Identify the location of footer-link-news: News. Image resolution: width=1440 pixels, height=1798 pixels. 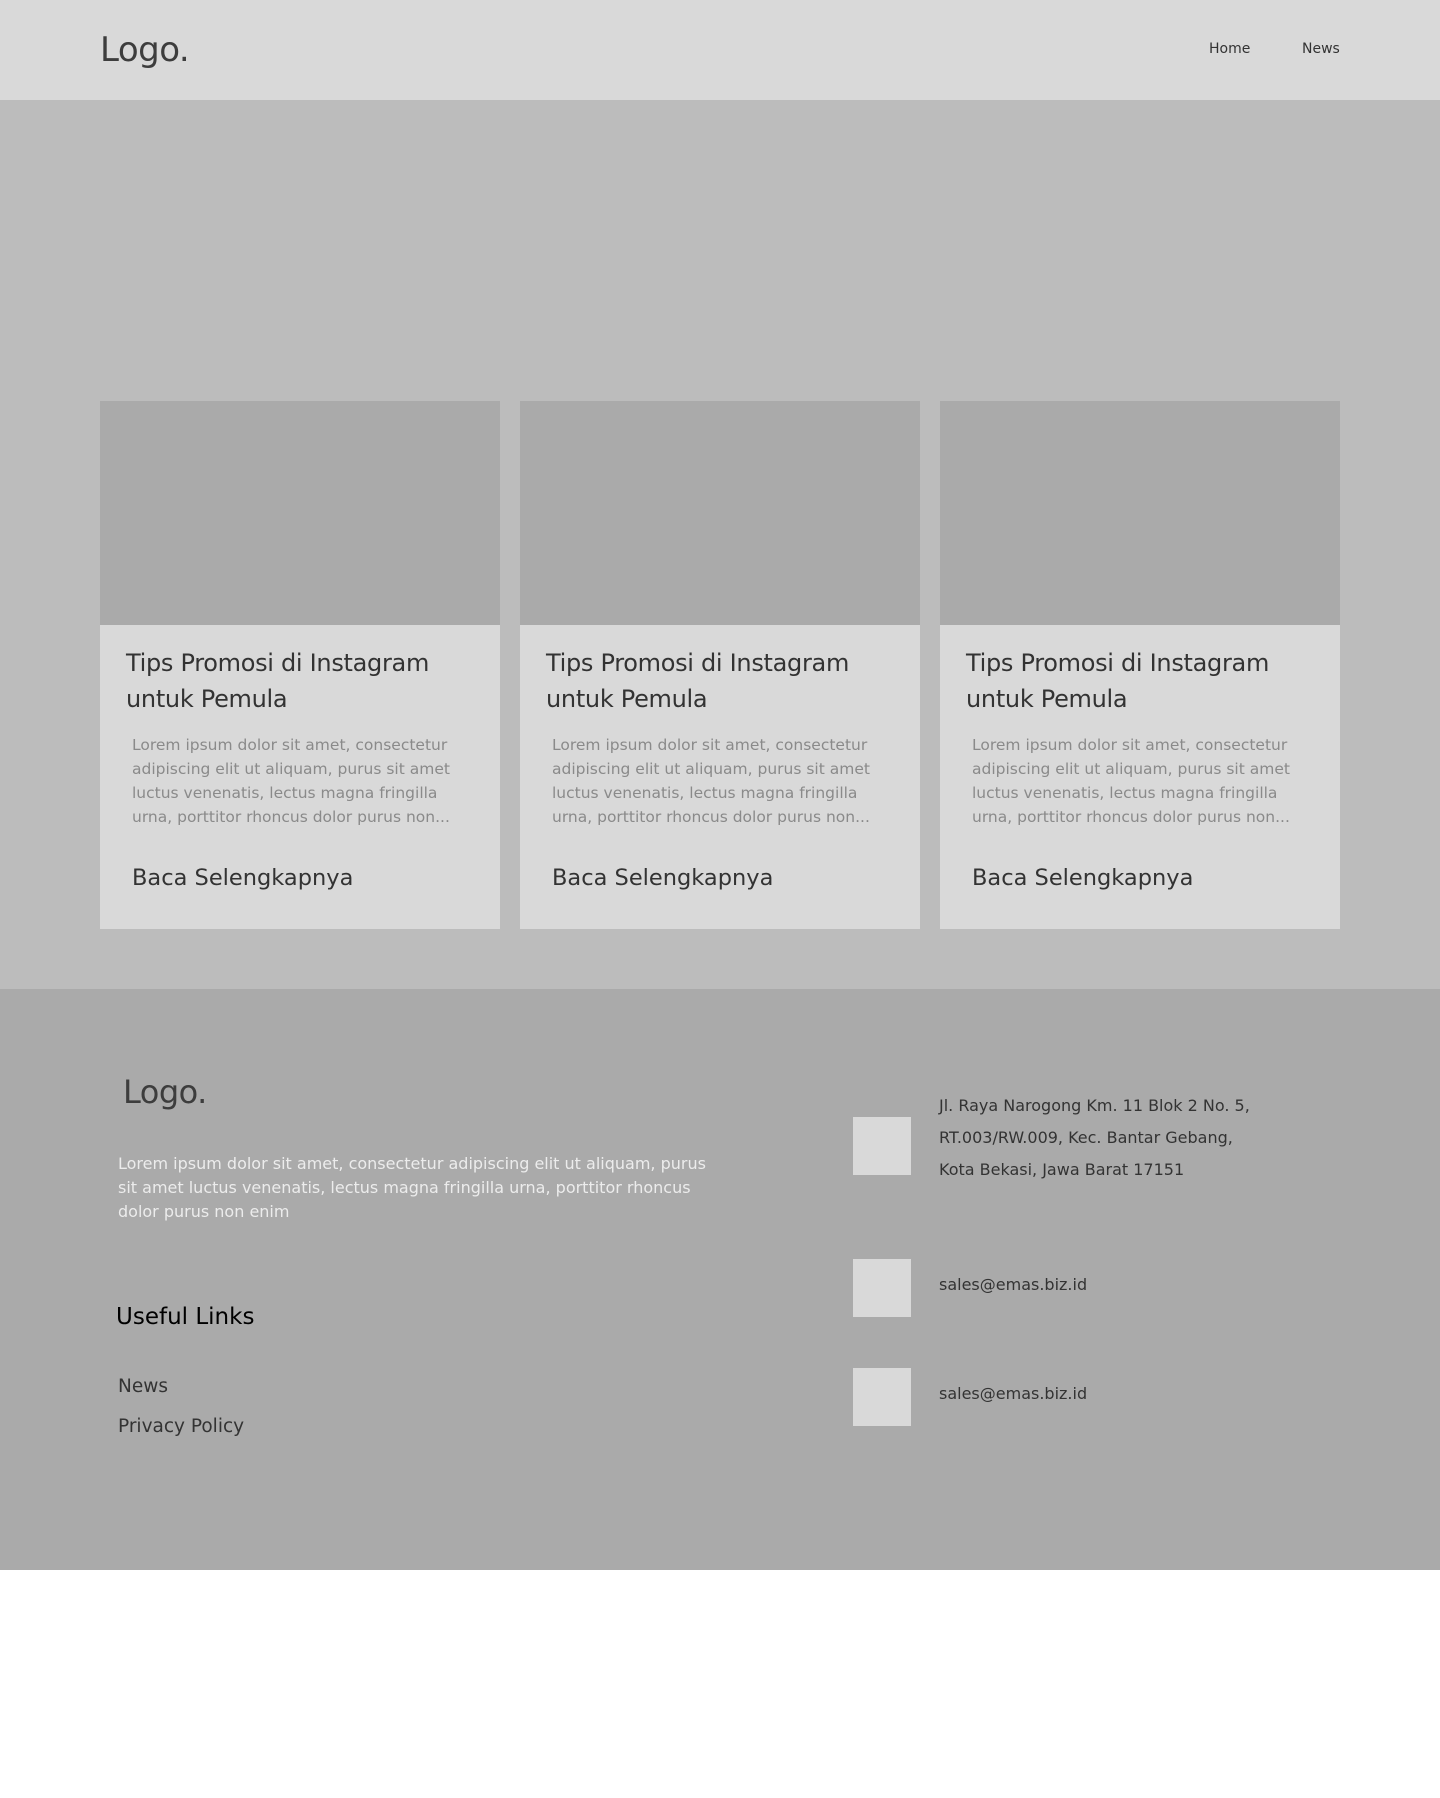
(143, 1387).